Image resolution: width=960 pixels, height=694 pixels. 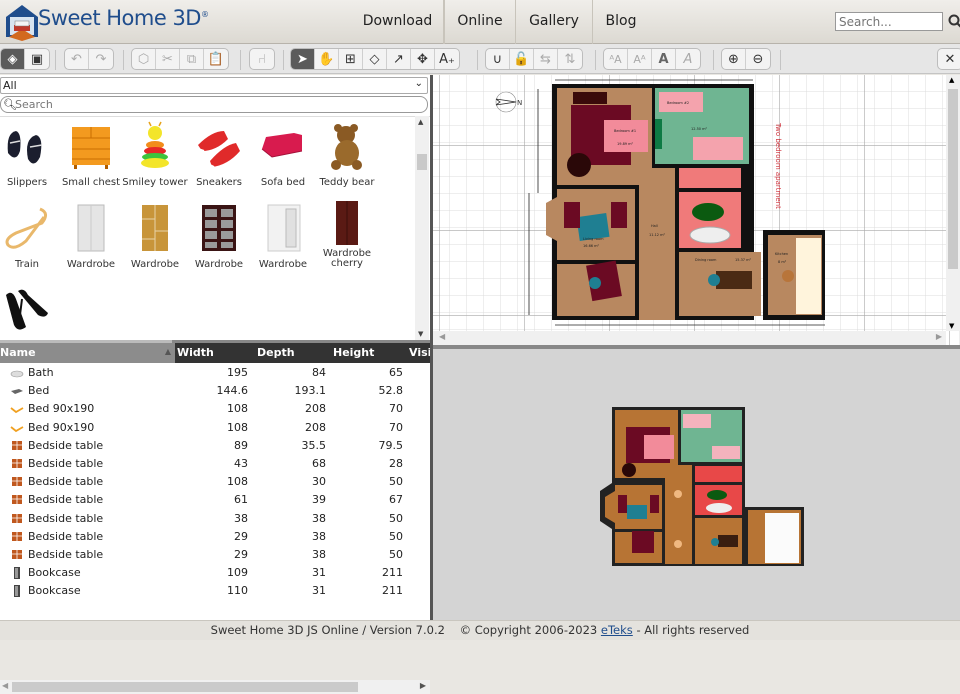 I want to click on flip-vertical-icon: ⇅, so click(x=570, y=59).